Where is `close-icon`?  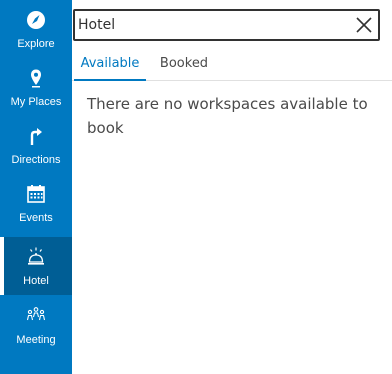
close-icon is located at coordinates (364, 25).